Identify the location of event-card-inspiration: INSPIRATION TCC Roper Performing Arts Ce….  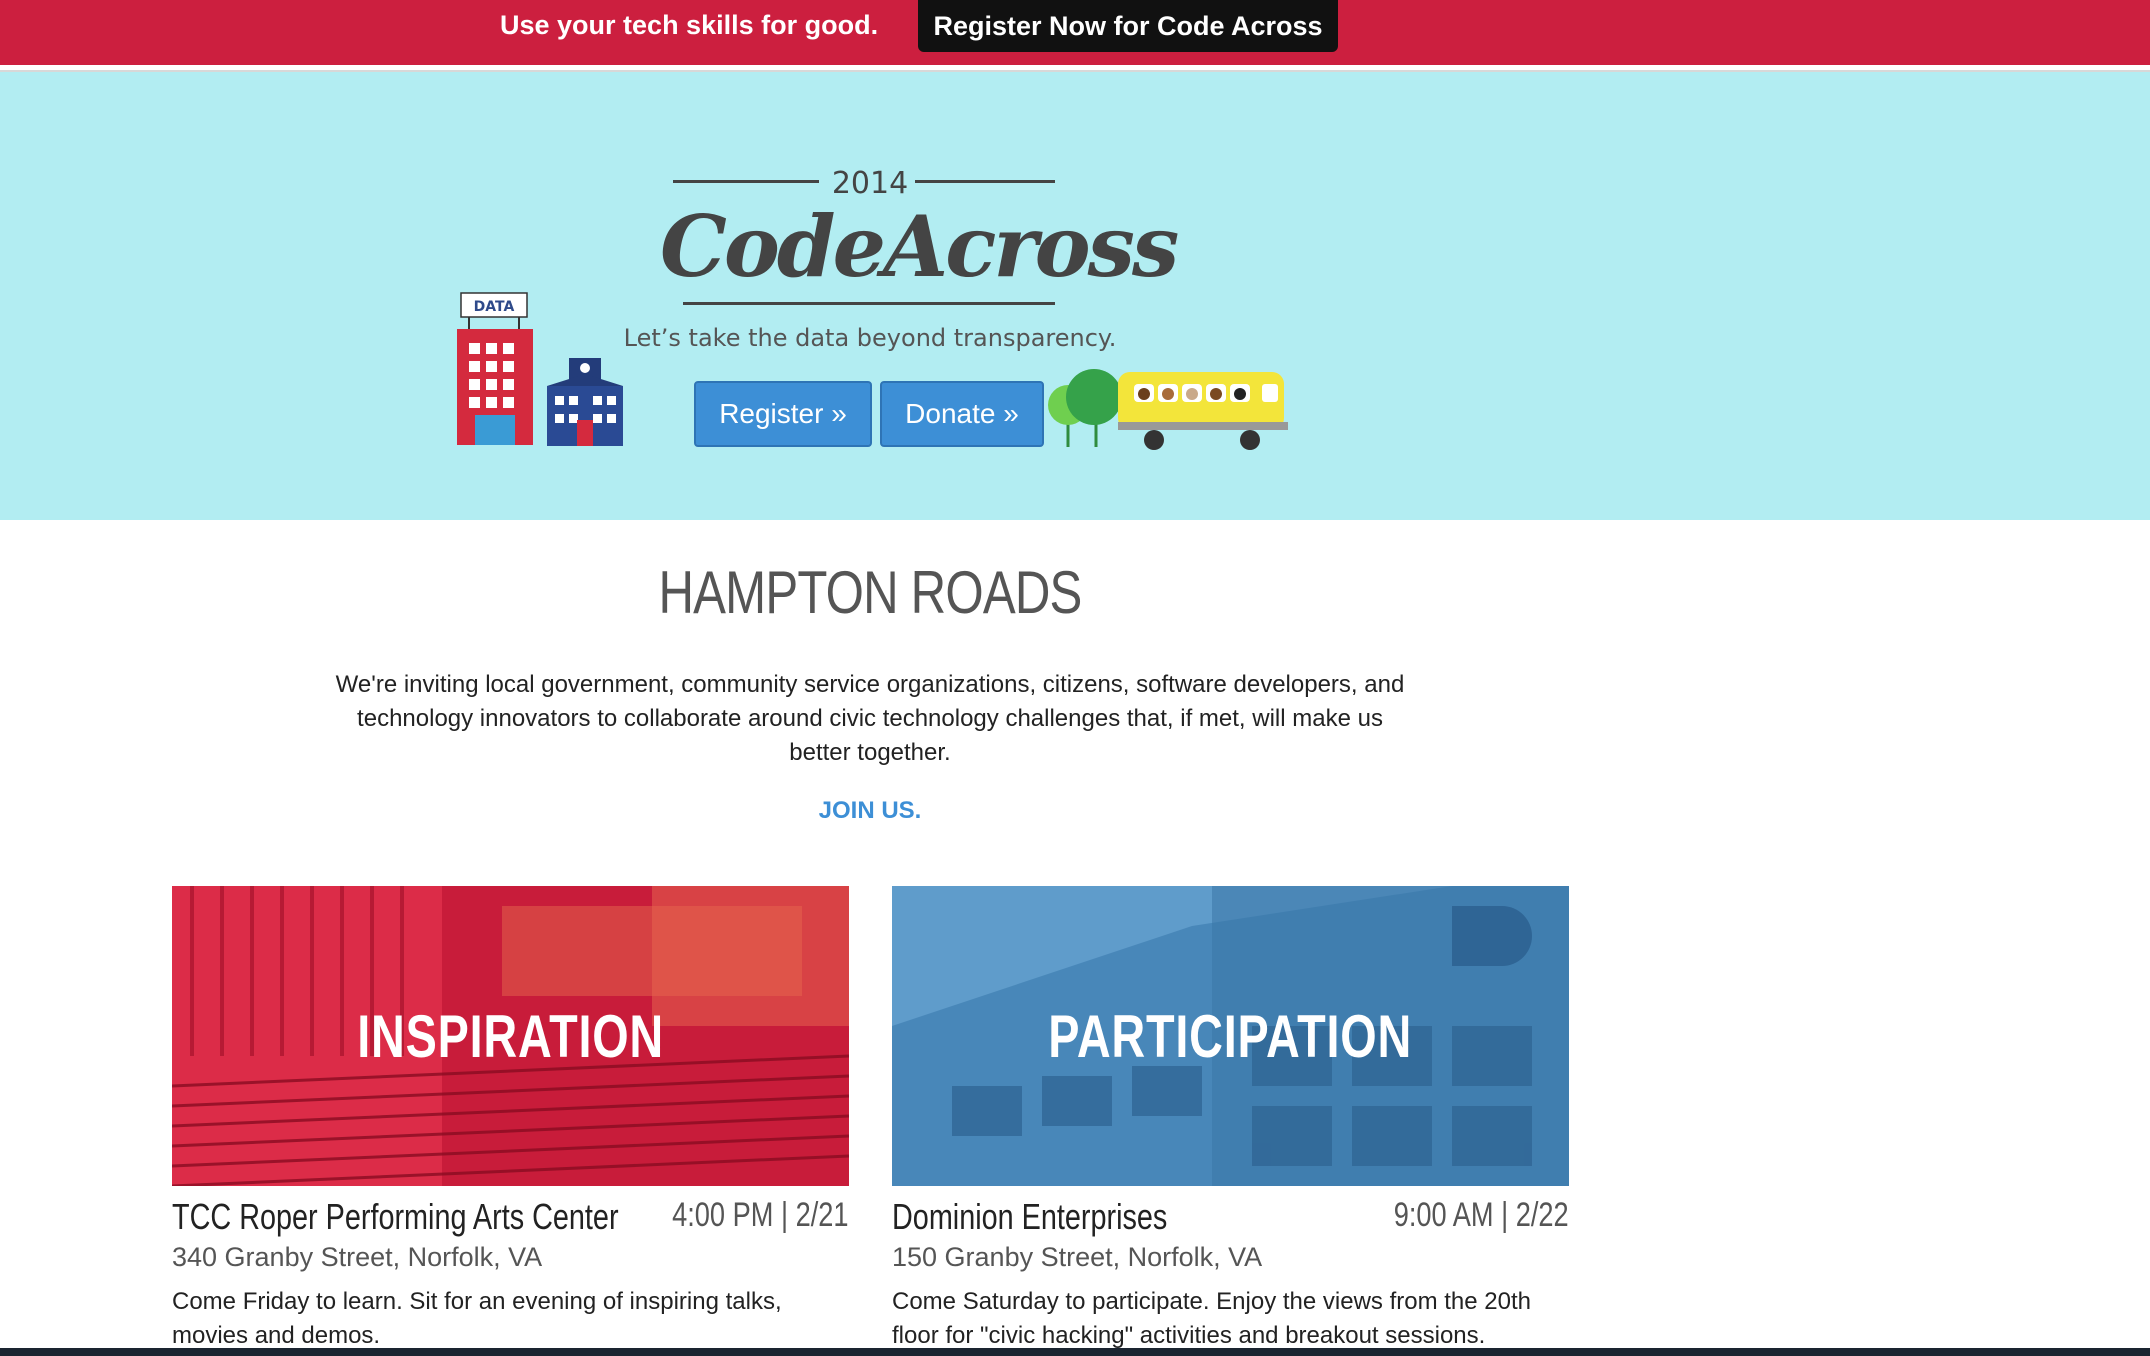
(510, 1119).